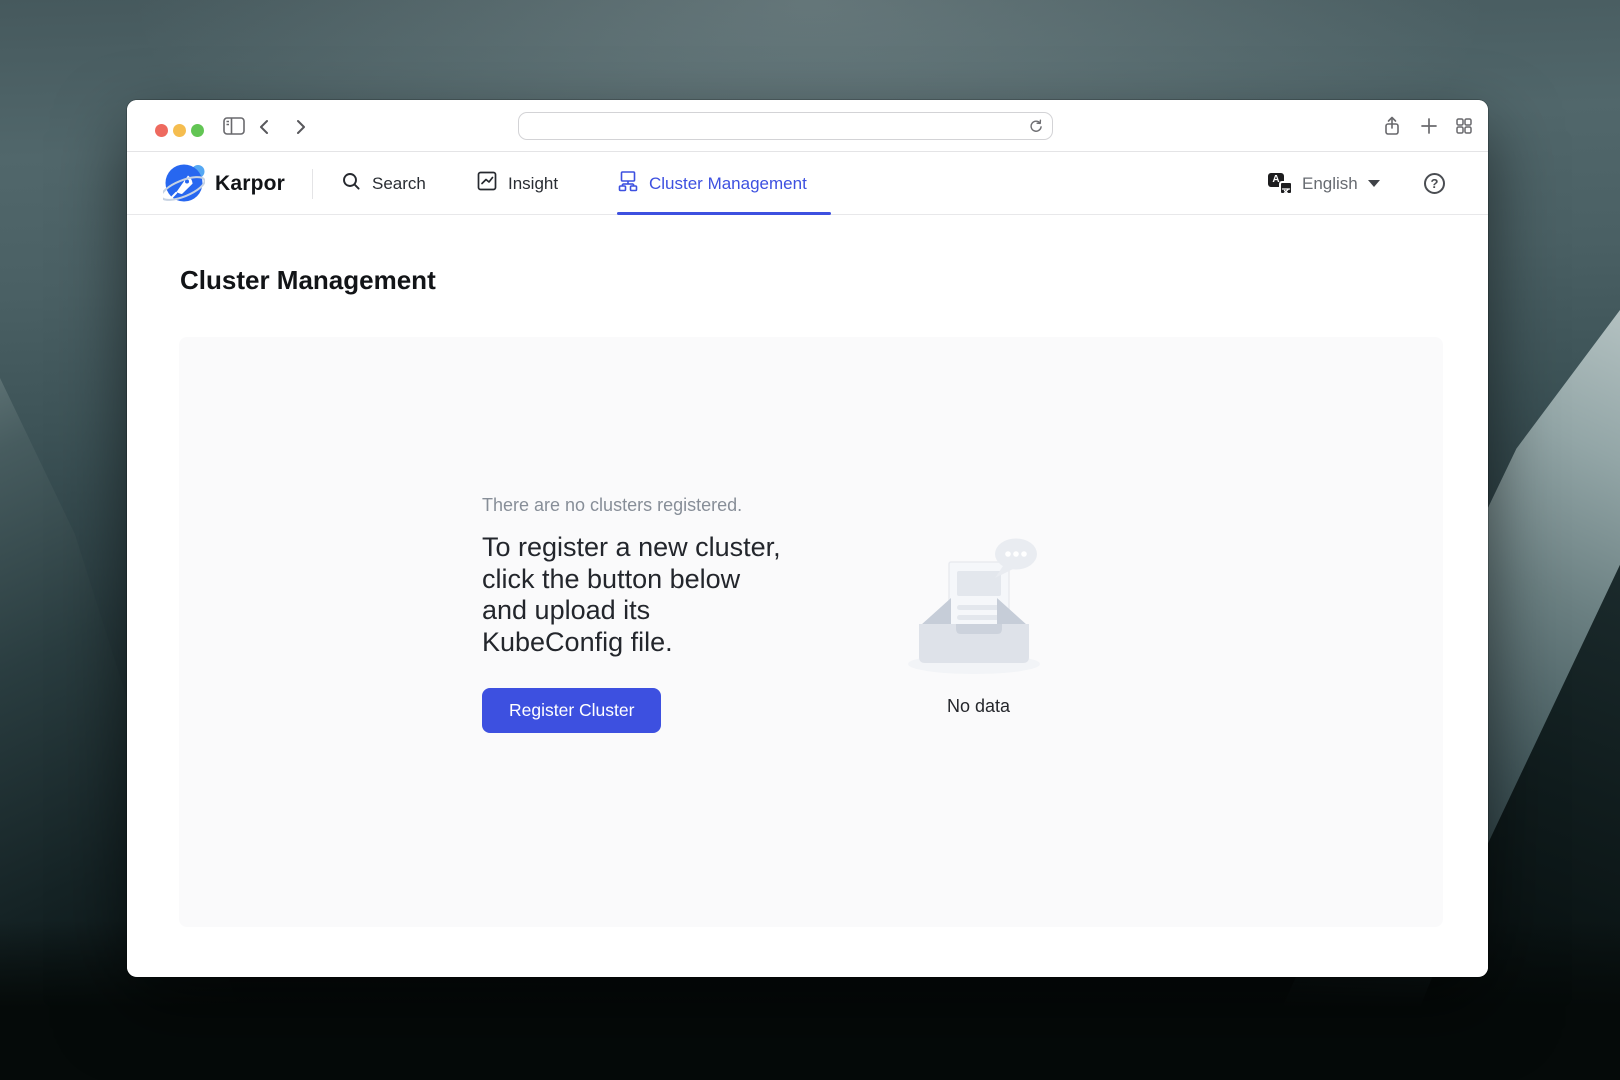  What do you see at coordinates (399, 183) in the screenshot?
I see `tab-search-label: Search` at bounding box center [399, 183].